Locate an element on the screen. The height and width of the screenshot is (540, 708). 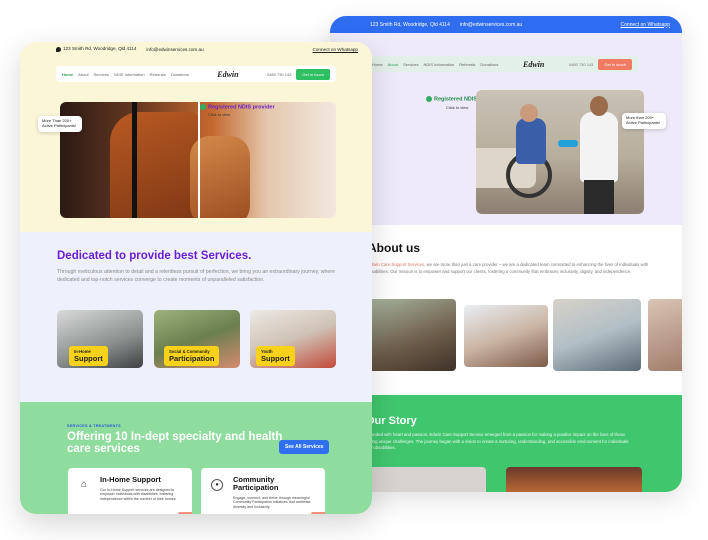
hero-photo-hands is located at coordinates (198, 160).